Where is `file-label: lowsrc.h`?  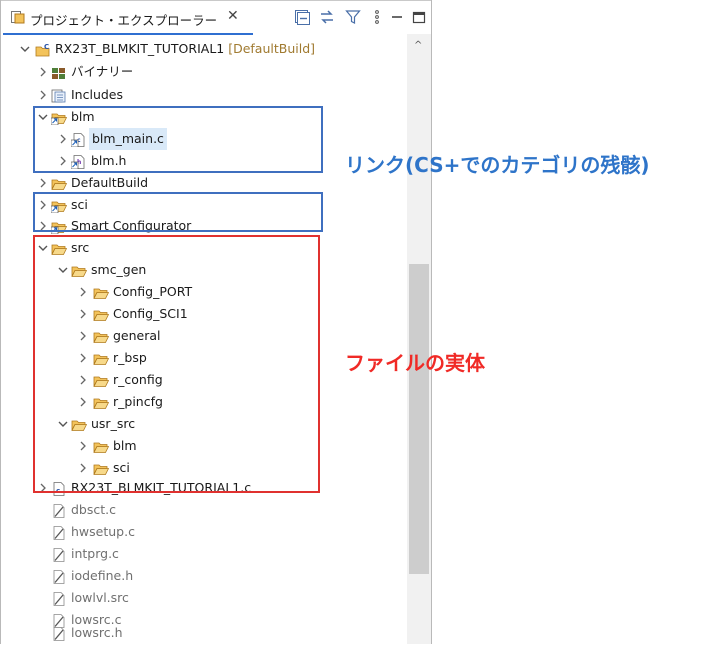
file-label: lowsrc.h is located at coordinates (97, 632).